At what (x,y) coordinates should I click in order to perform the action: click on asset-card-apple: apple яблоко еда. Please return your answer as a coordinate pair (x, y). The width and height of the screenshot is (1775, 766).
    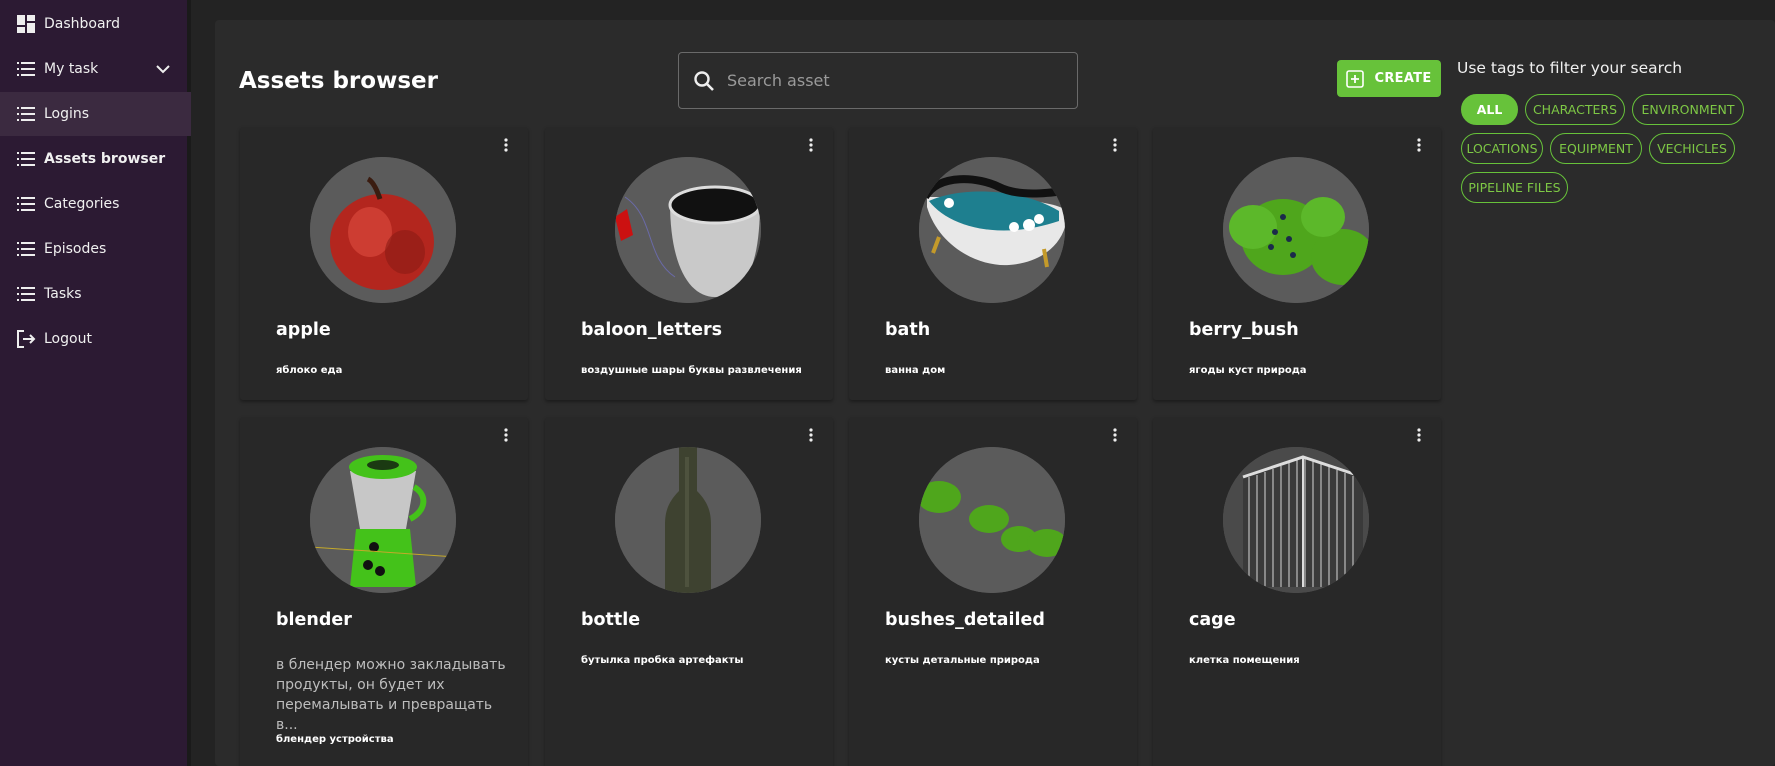
    Looking at the image, I should click on (384, 263).